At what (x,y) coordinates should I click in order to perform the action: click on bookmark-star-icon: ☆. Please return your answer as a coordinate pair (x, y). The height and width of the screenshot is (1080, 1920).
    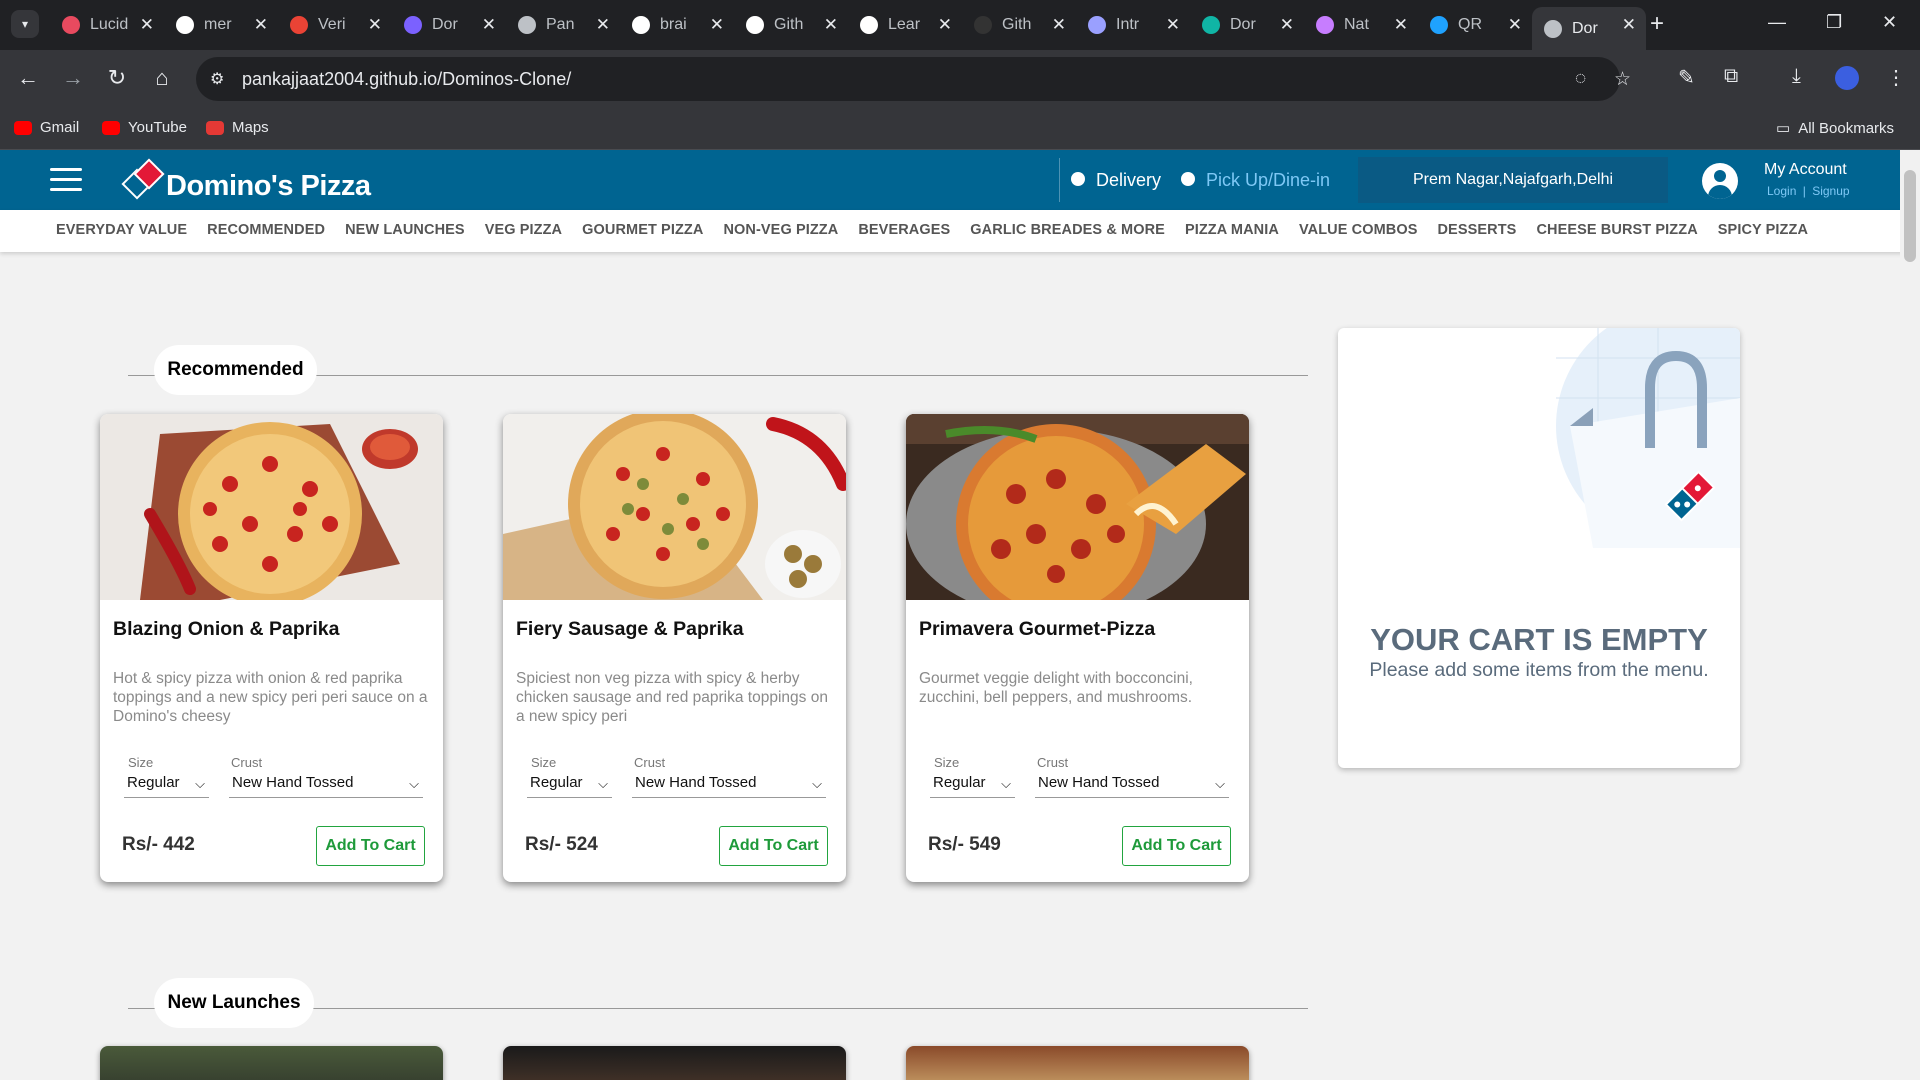
    Looking at the image, I should click on (1622, 79).